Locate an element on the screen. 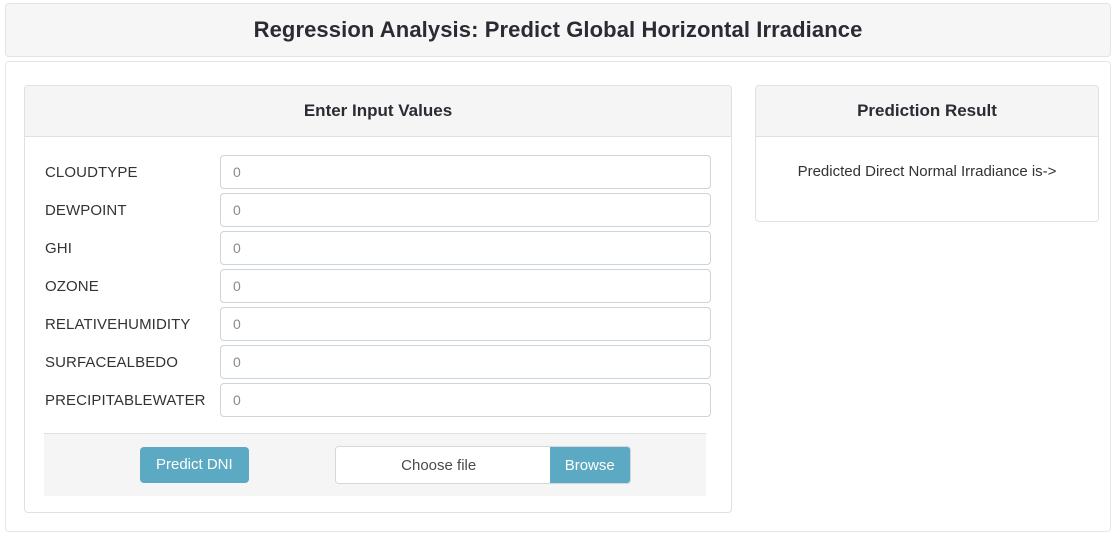 Image resolution: width=1116 pixels, height=537 pixels. input-form-heading: Enter Input Values is located at coordinates (378, 111).